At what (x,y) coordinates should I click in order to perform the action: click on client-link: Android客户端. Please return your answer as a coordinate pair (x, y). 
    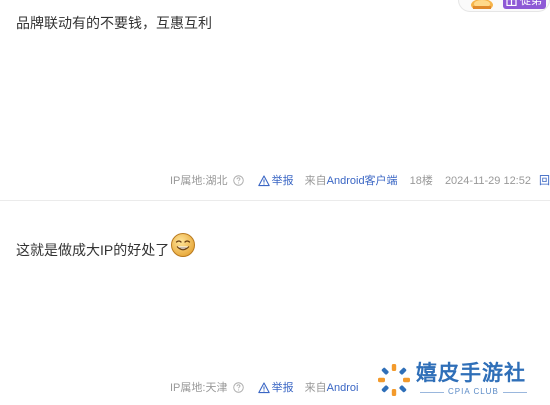
    Looking at the image, I should click on (362, 181).